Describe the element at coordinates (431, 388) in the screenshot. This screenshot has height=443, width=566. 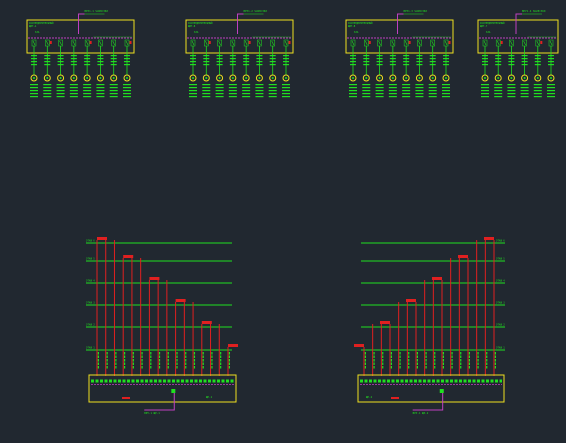
I see `distribution-panel: ЩР-2` at that location.